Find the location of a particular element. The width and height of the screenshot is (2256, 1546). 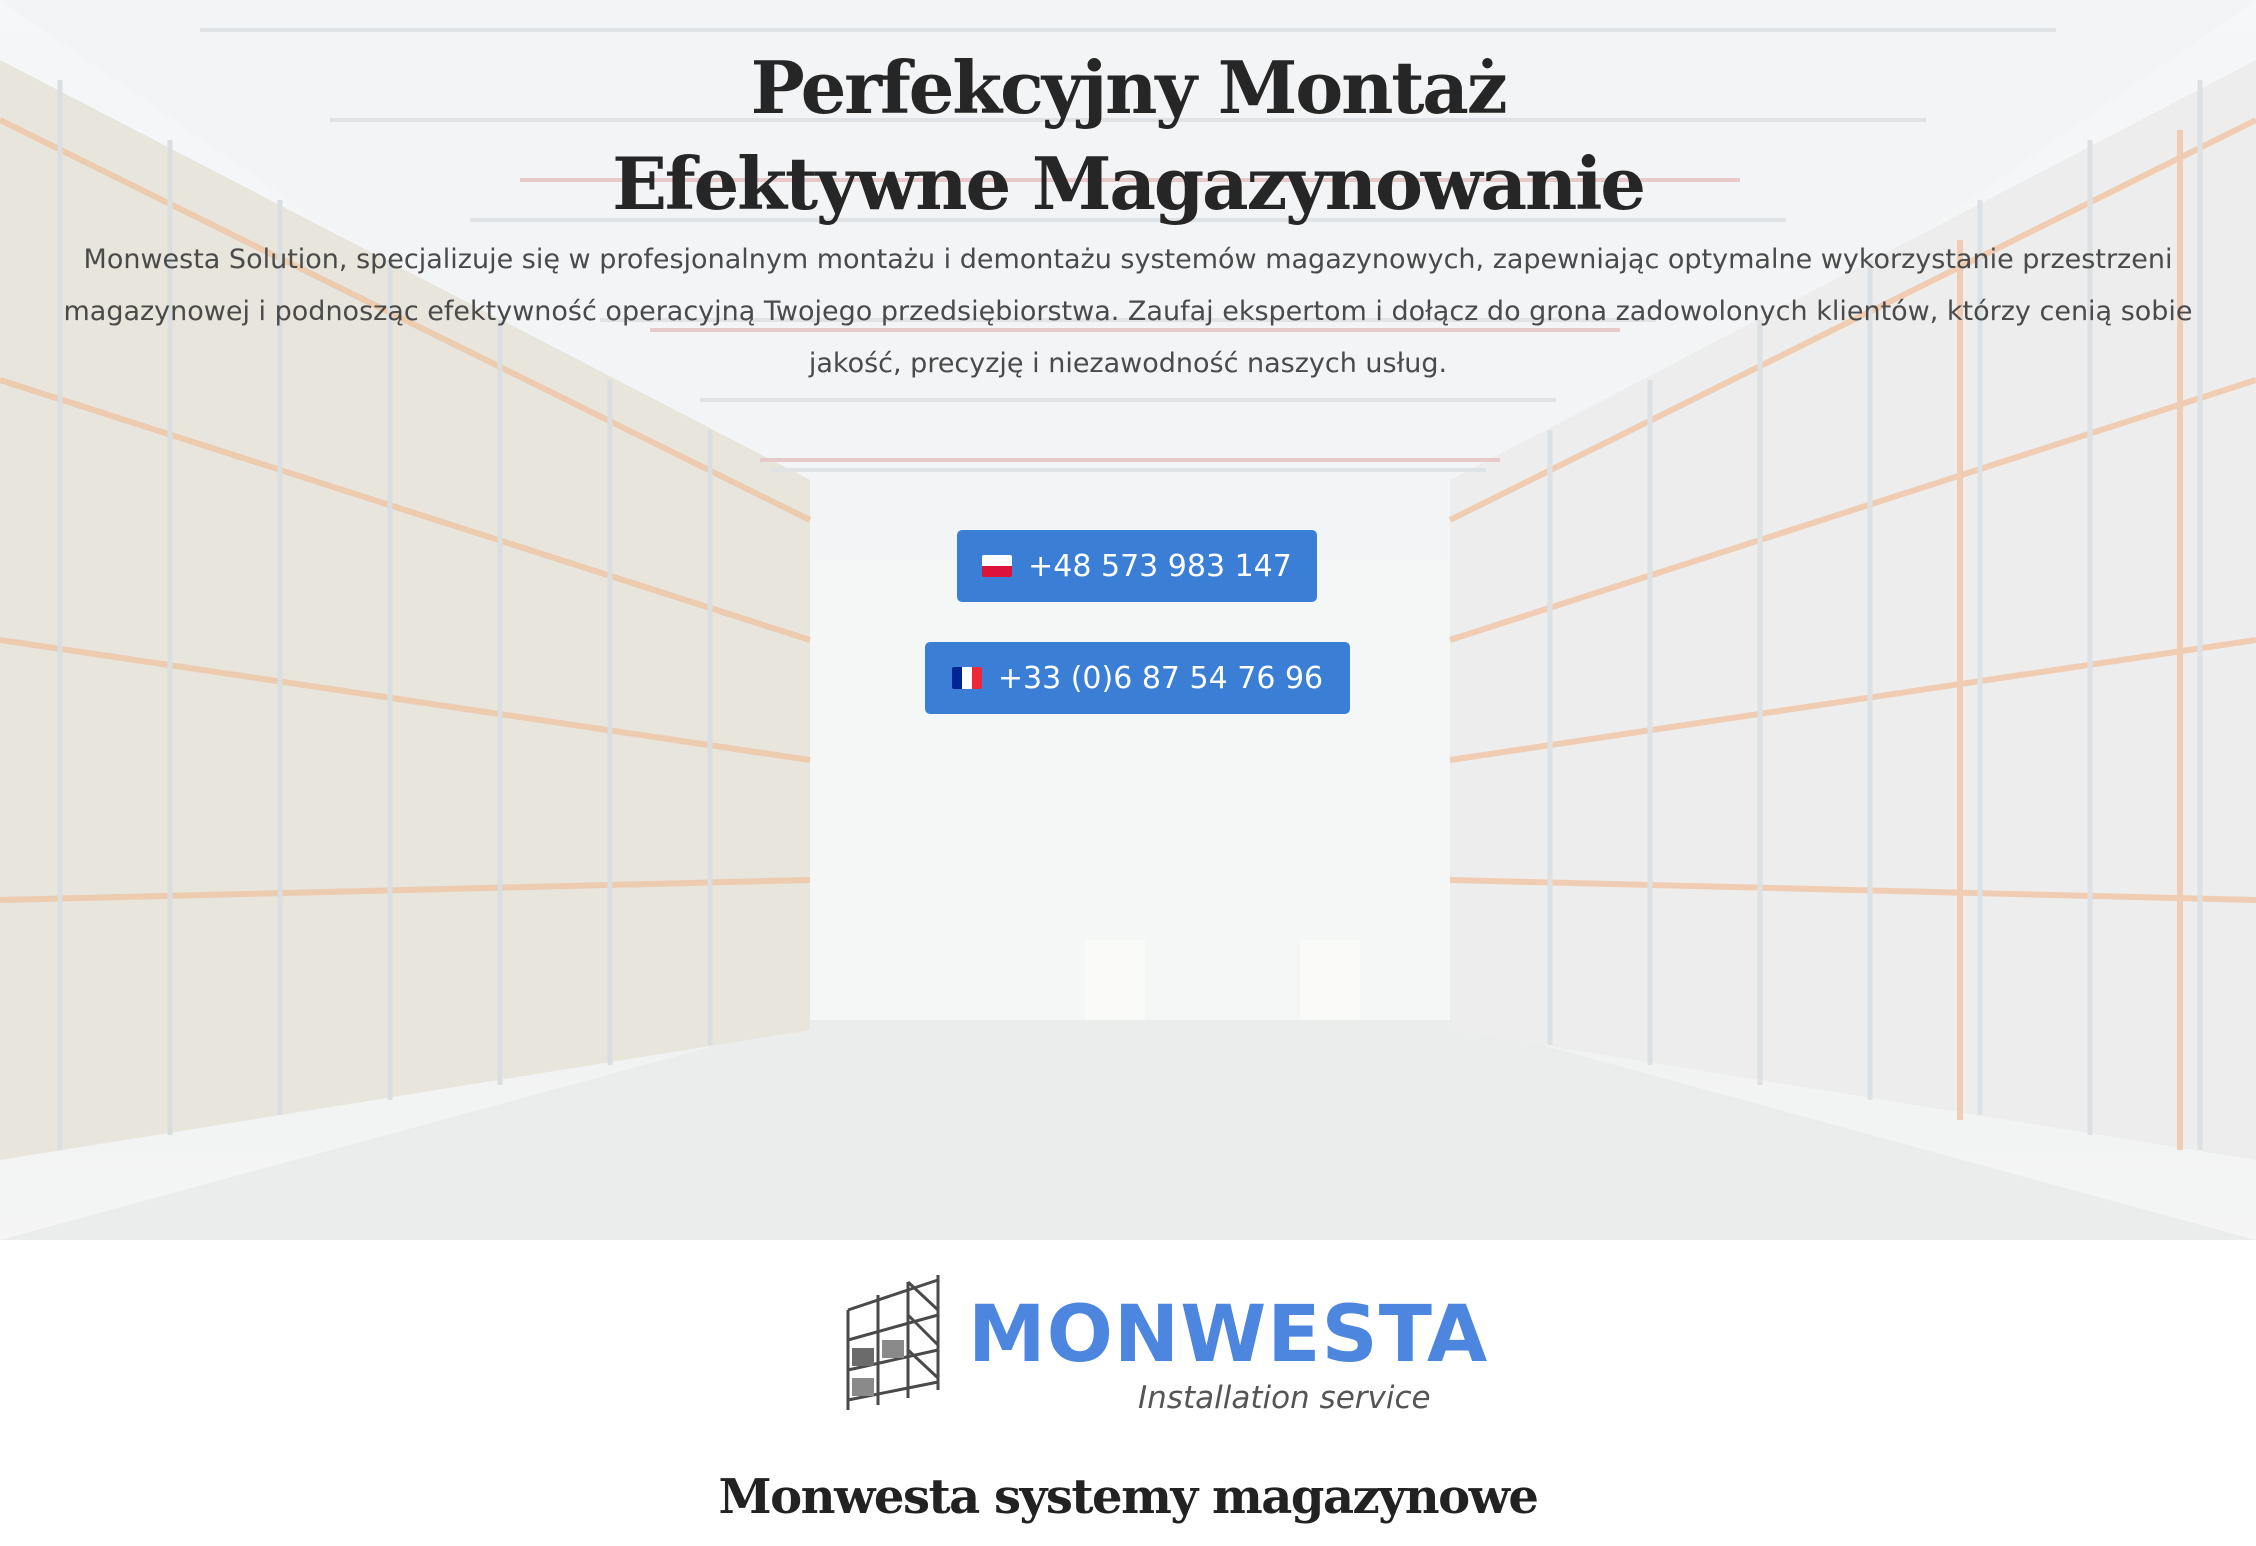

phone-button-france: +33 (0)6 87 54 76 96 is located at coordinates (1137, 678).